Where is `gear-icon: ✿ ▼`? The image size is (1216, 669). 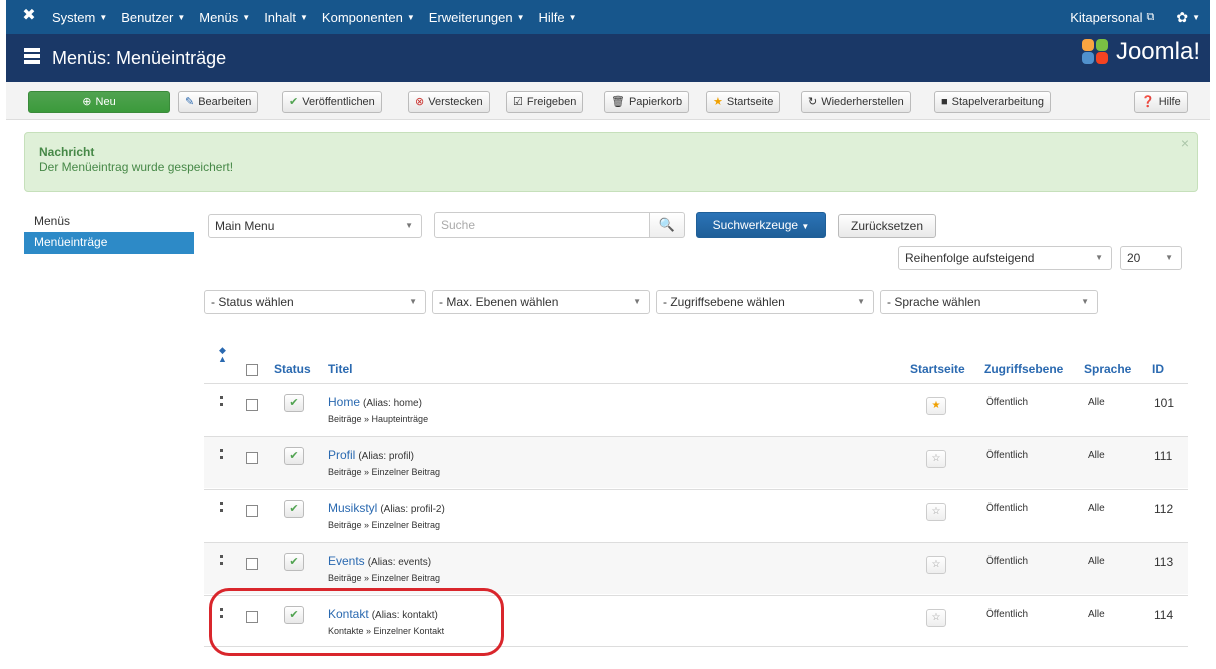 gear-icon: ✿ ▼ is located at coordinates (1188, 17).